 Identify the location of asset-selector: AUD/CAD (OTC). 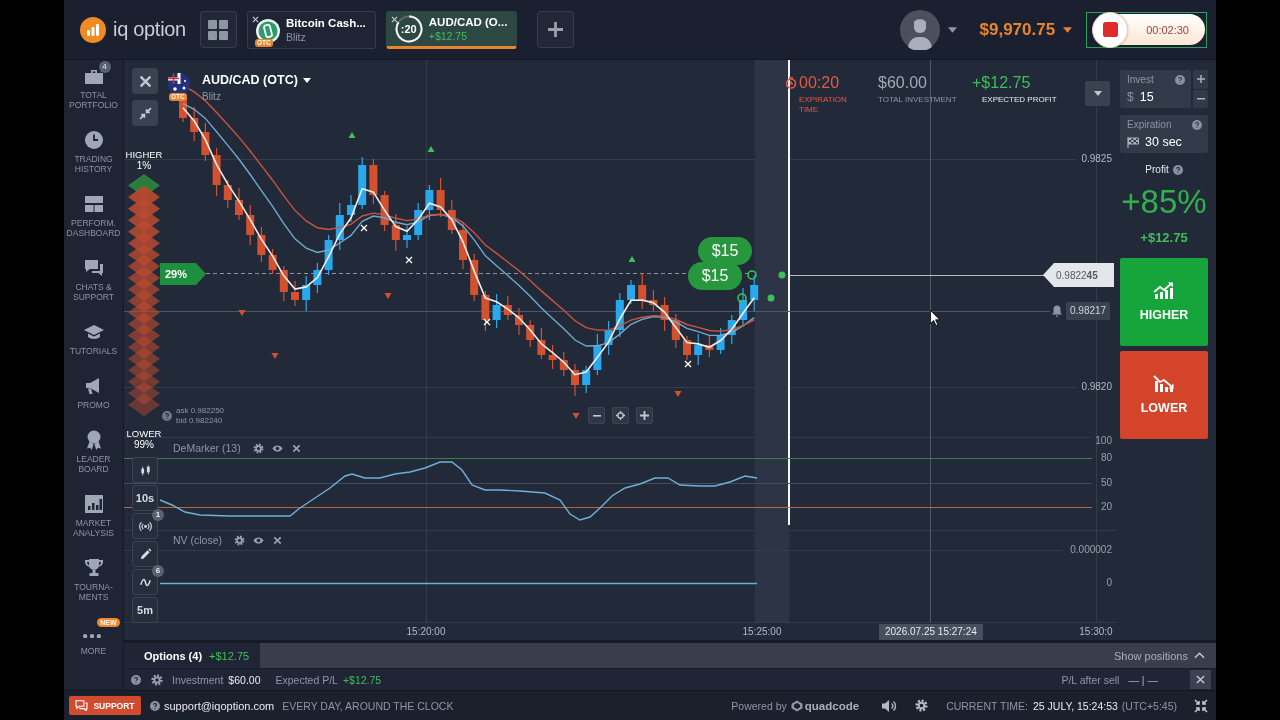
(256, 80).